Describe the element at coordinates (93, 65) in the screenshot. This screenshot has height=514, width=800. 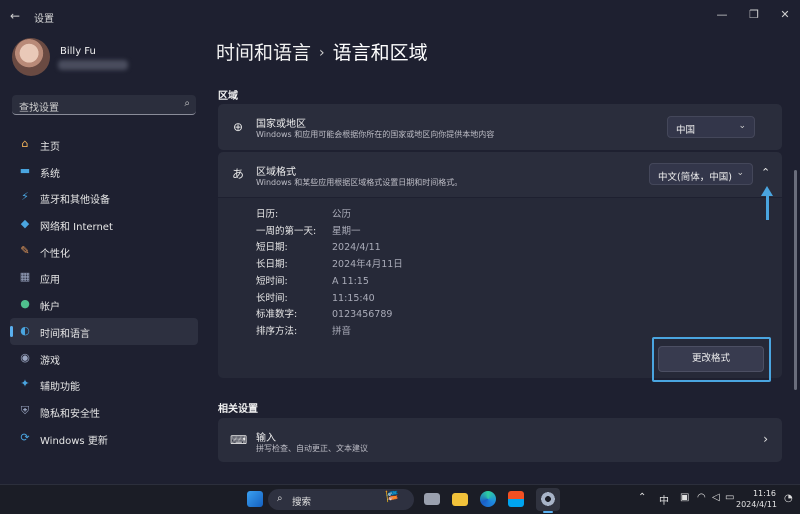
I see `user-email-blurred` at that location.